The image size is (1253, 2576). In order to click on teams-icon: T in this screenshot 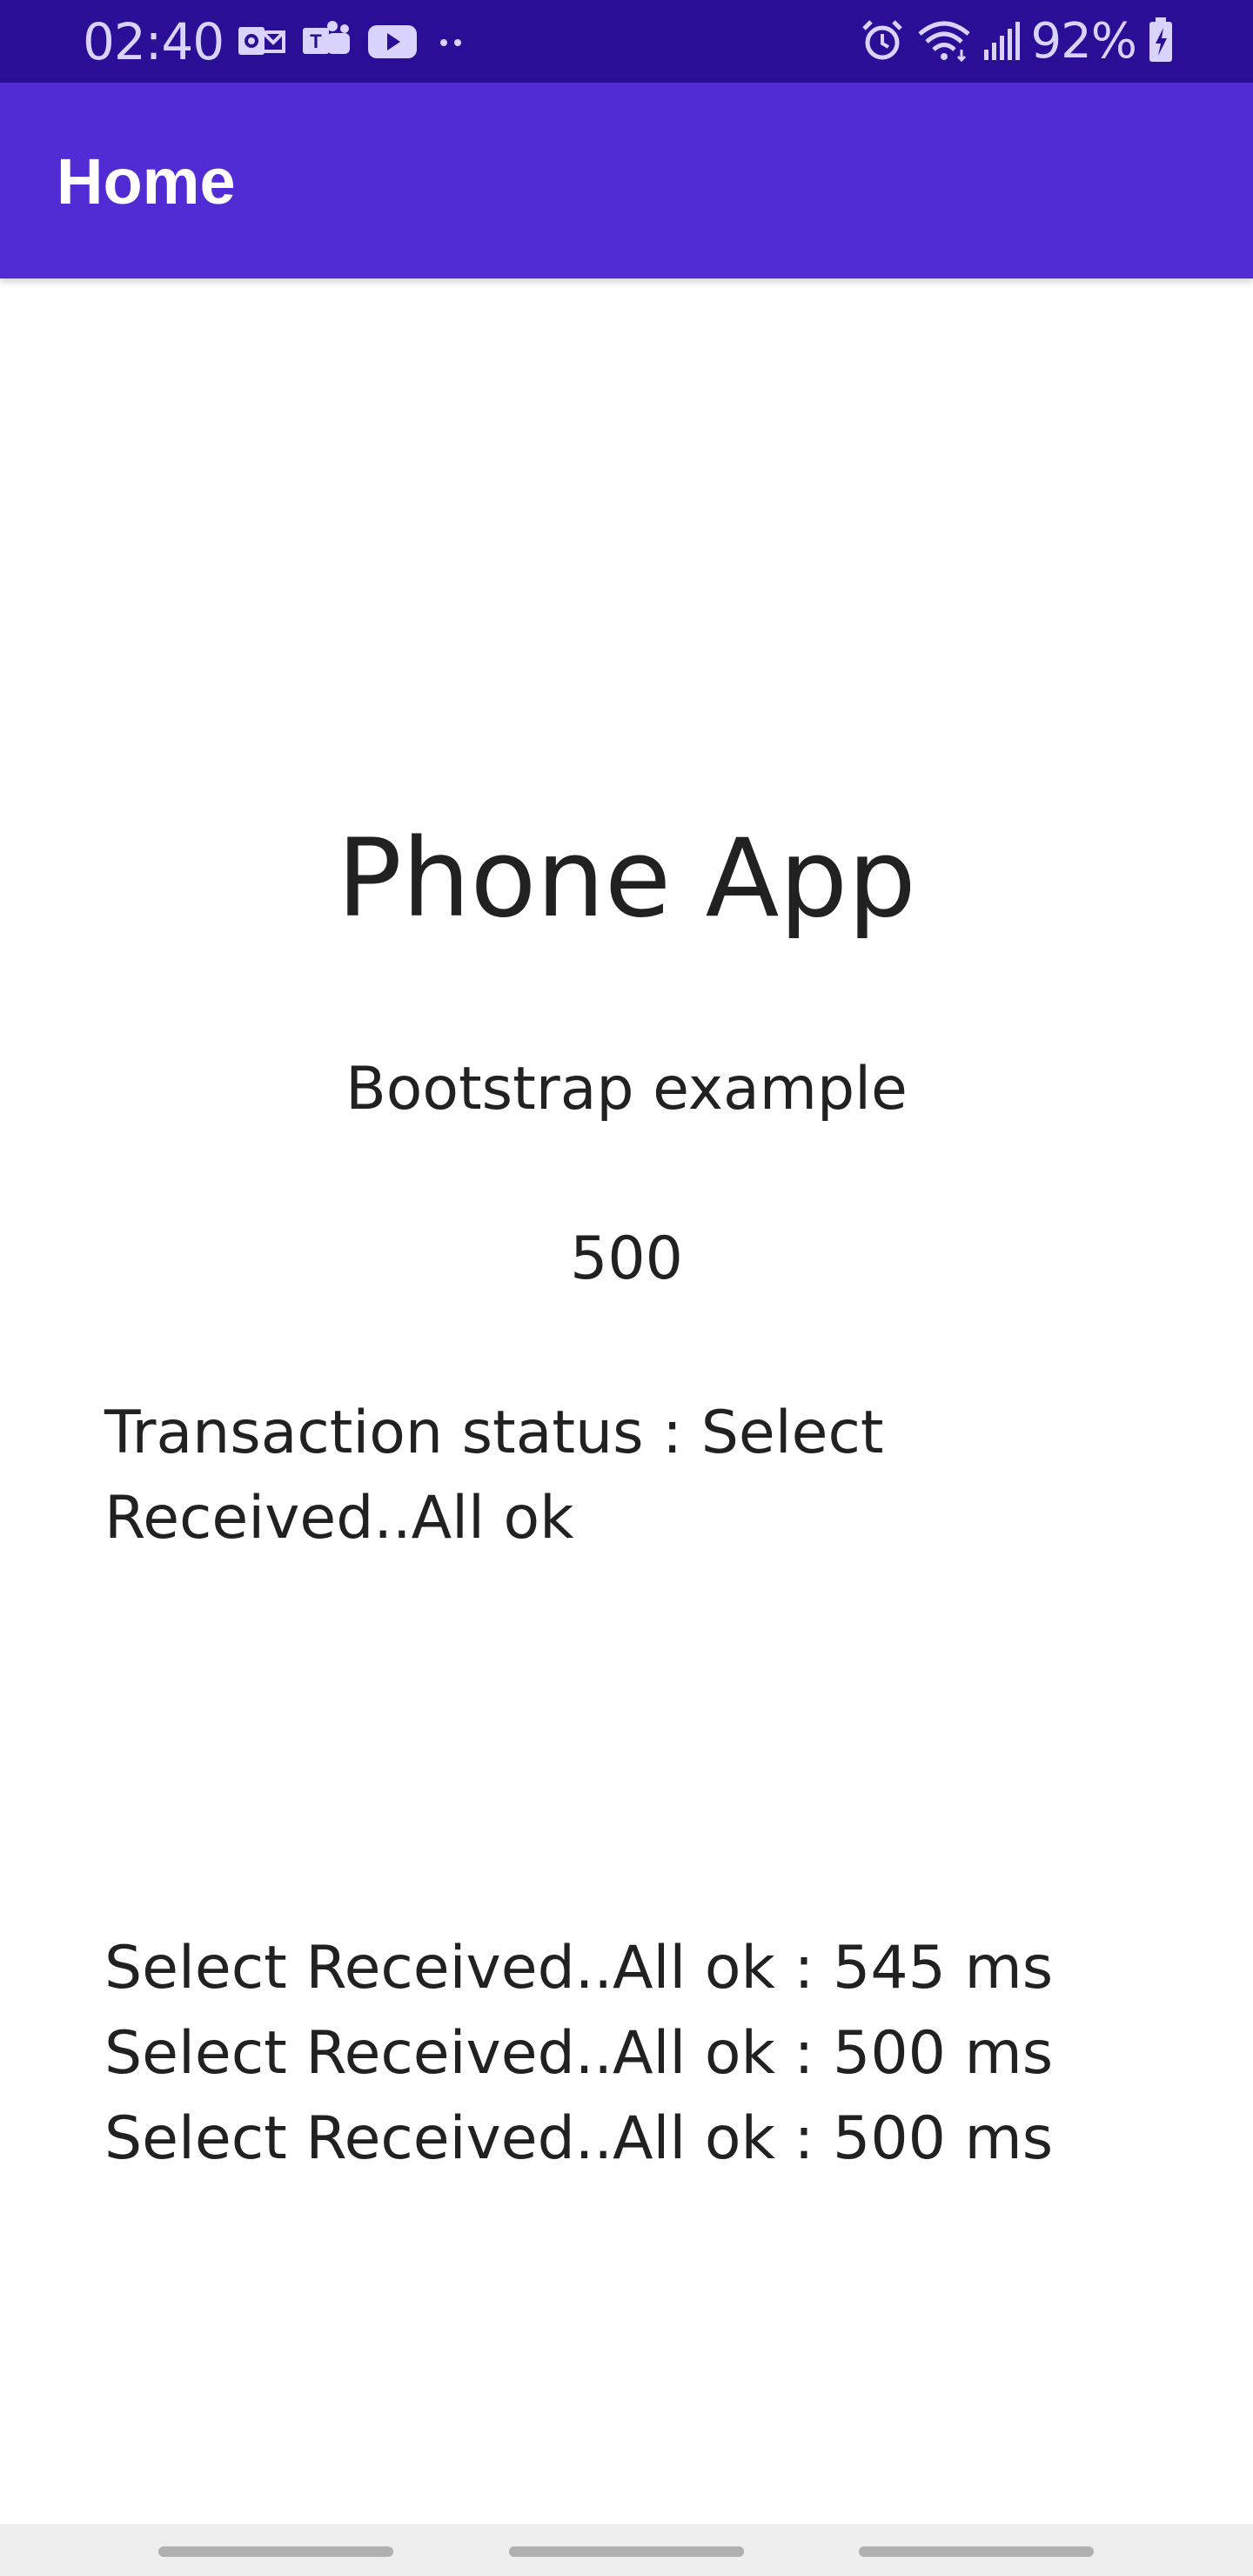, I will do `click(326, 43)`.